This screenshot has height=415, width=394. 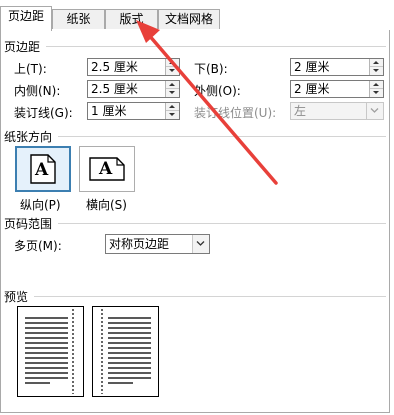 What do you see at coordinates (337, 111) in the screenshot?
I see `gutter-position-select: 左` at bounding box center [337, 111].